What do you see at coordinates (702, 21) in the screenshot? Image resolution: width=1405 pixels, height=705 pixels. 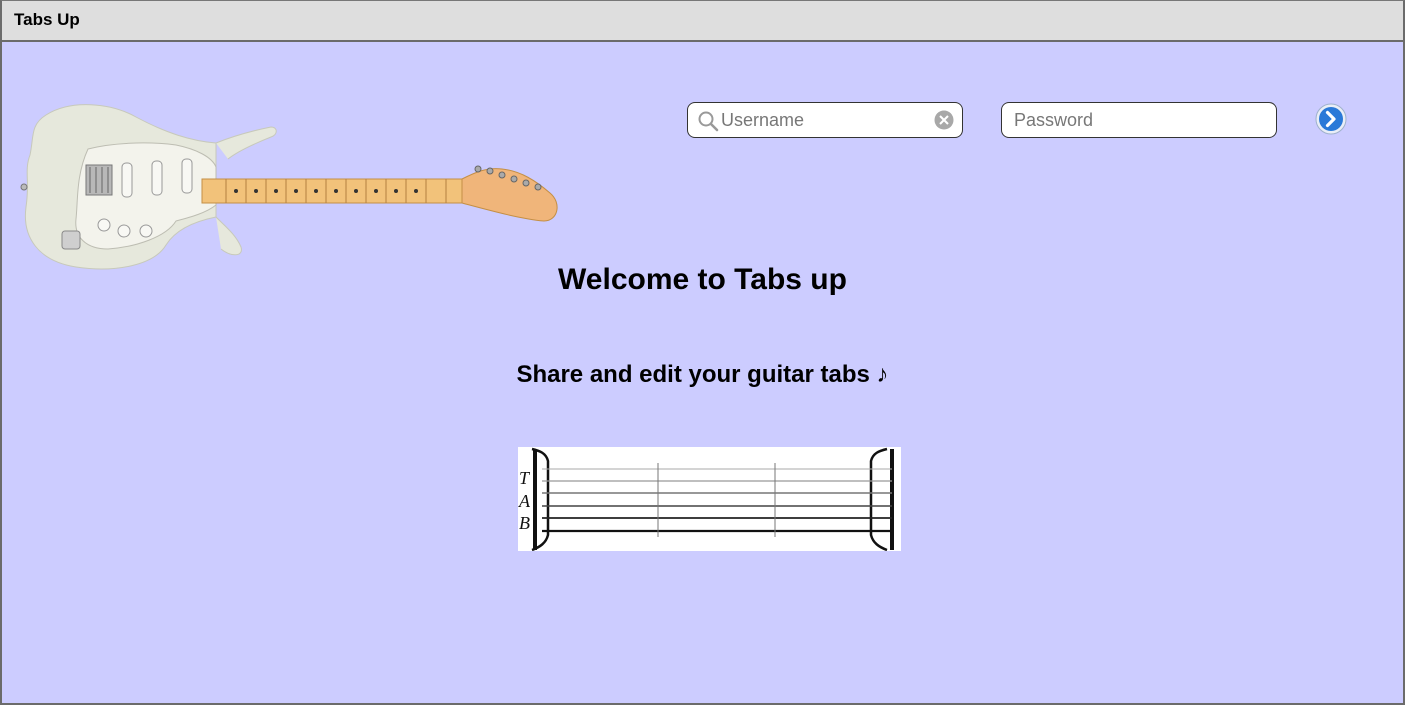 I see `title-bar: Tabs Up` at bounding box center [702, 21].